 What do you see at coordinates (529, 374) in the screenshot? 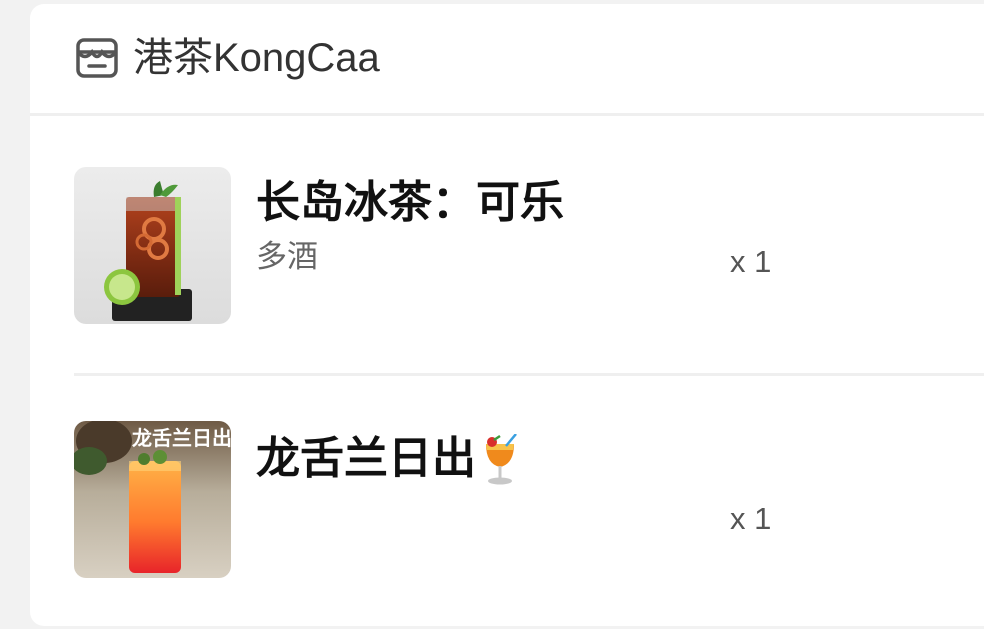
I see `divider` at bounding box center [529, 374].